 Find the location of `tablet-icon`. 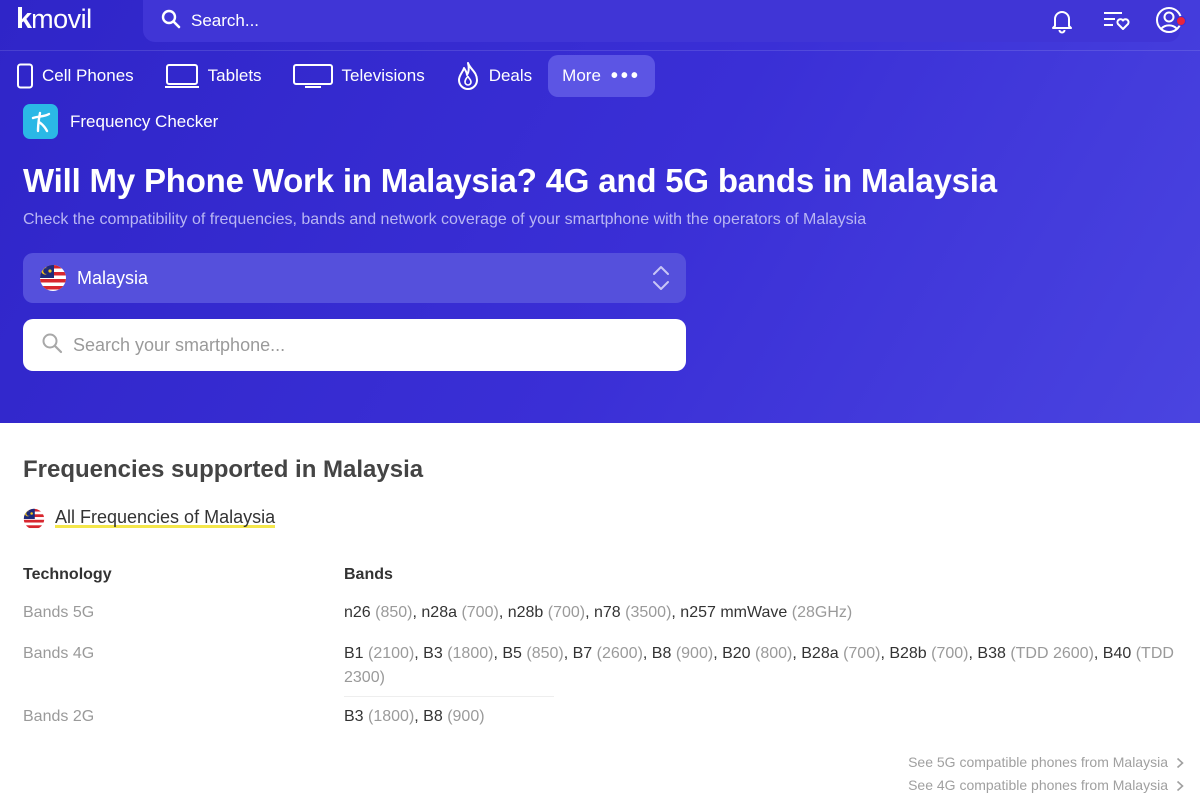

tablet-icon is located at coordinates (182, 76).